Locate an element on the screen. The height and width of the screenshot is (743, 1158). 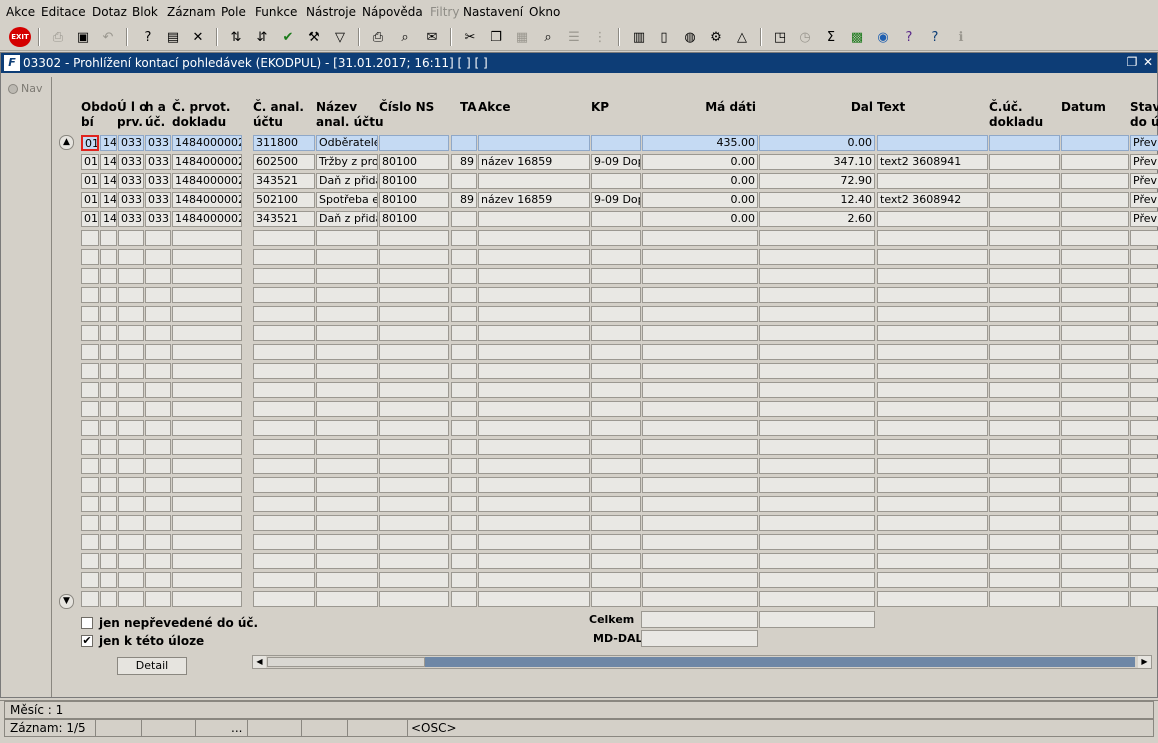
cell-uloha-uc: 033 is located at coordinates (158, 162).